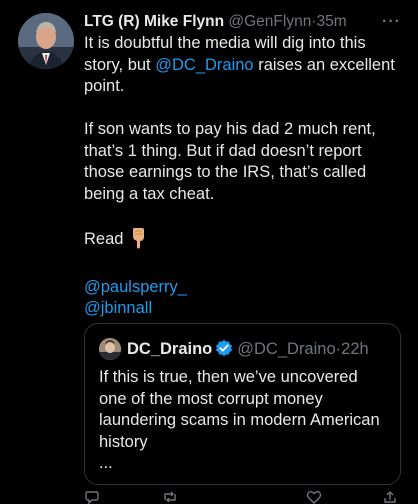 The width and height of the screenshot is (418, 504). What do you see at coordinates (246, 309) in the screenshot?
I see `mention-link: @jbinnall` at bounding box center [246, 309].